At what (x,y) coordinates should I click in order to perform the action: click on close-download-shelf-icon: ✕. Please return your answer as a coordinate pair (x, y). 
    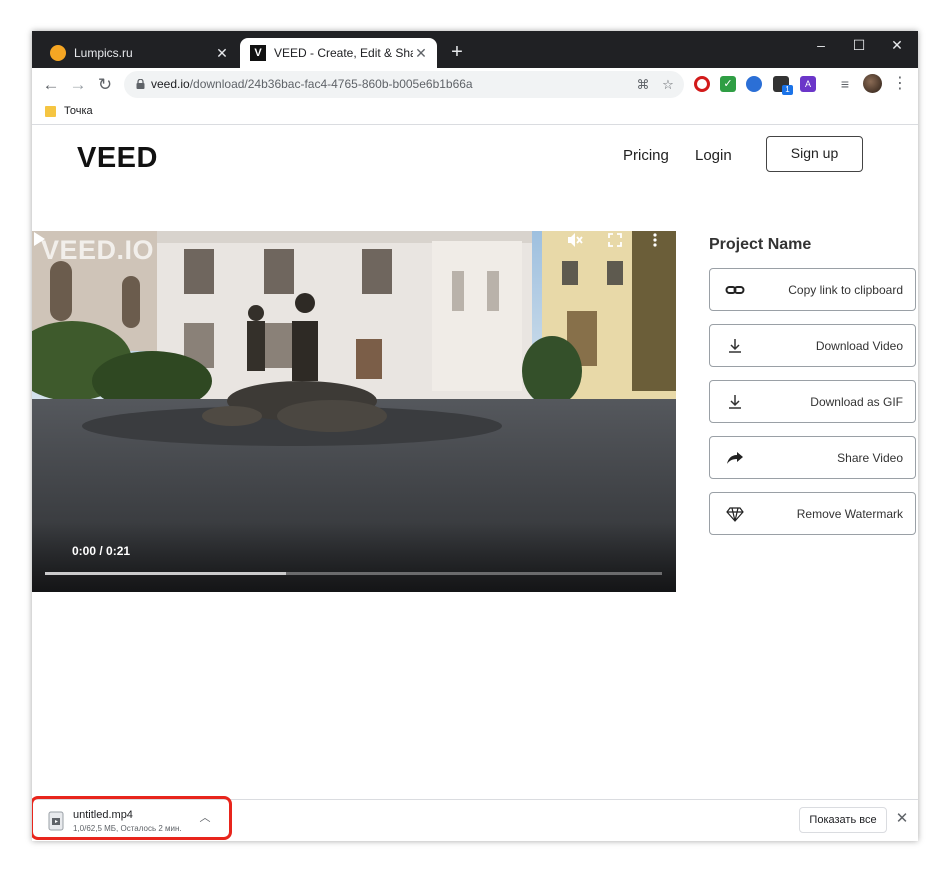
    Looking at the image, I should click on (902, 819).